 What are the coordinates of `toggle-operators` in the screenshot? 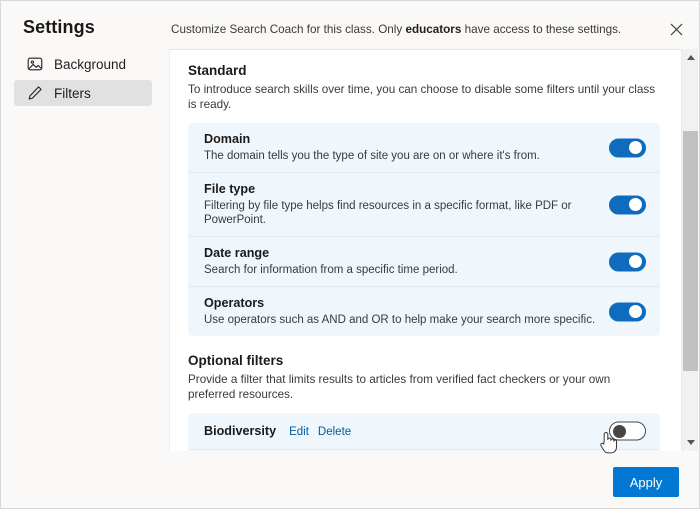 It's located at (627, 311).